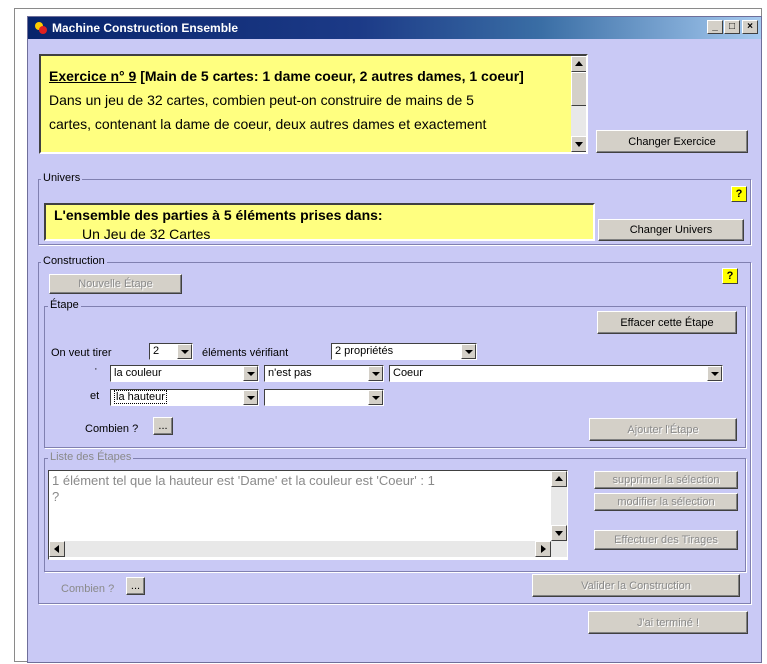  What do you see at coordinates (750, 27) in the screenshot?
I see `close-button: ×` at bounding box center [750, 27].